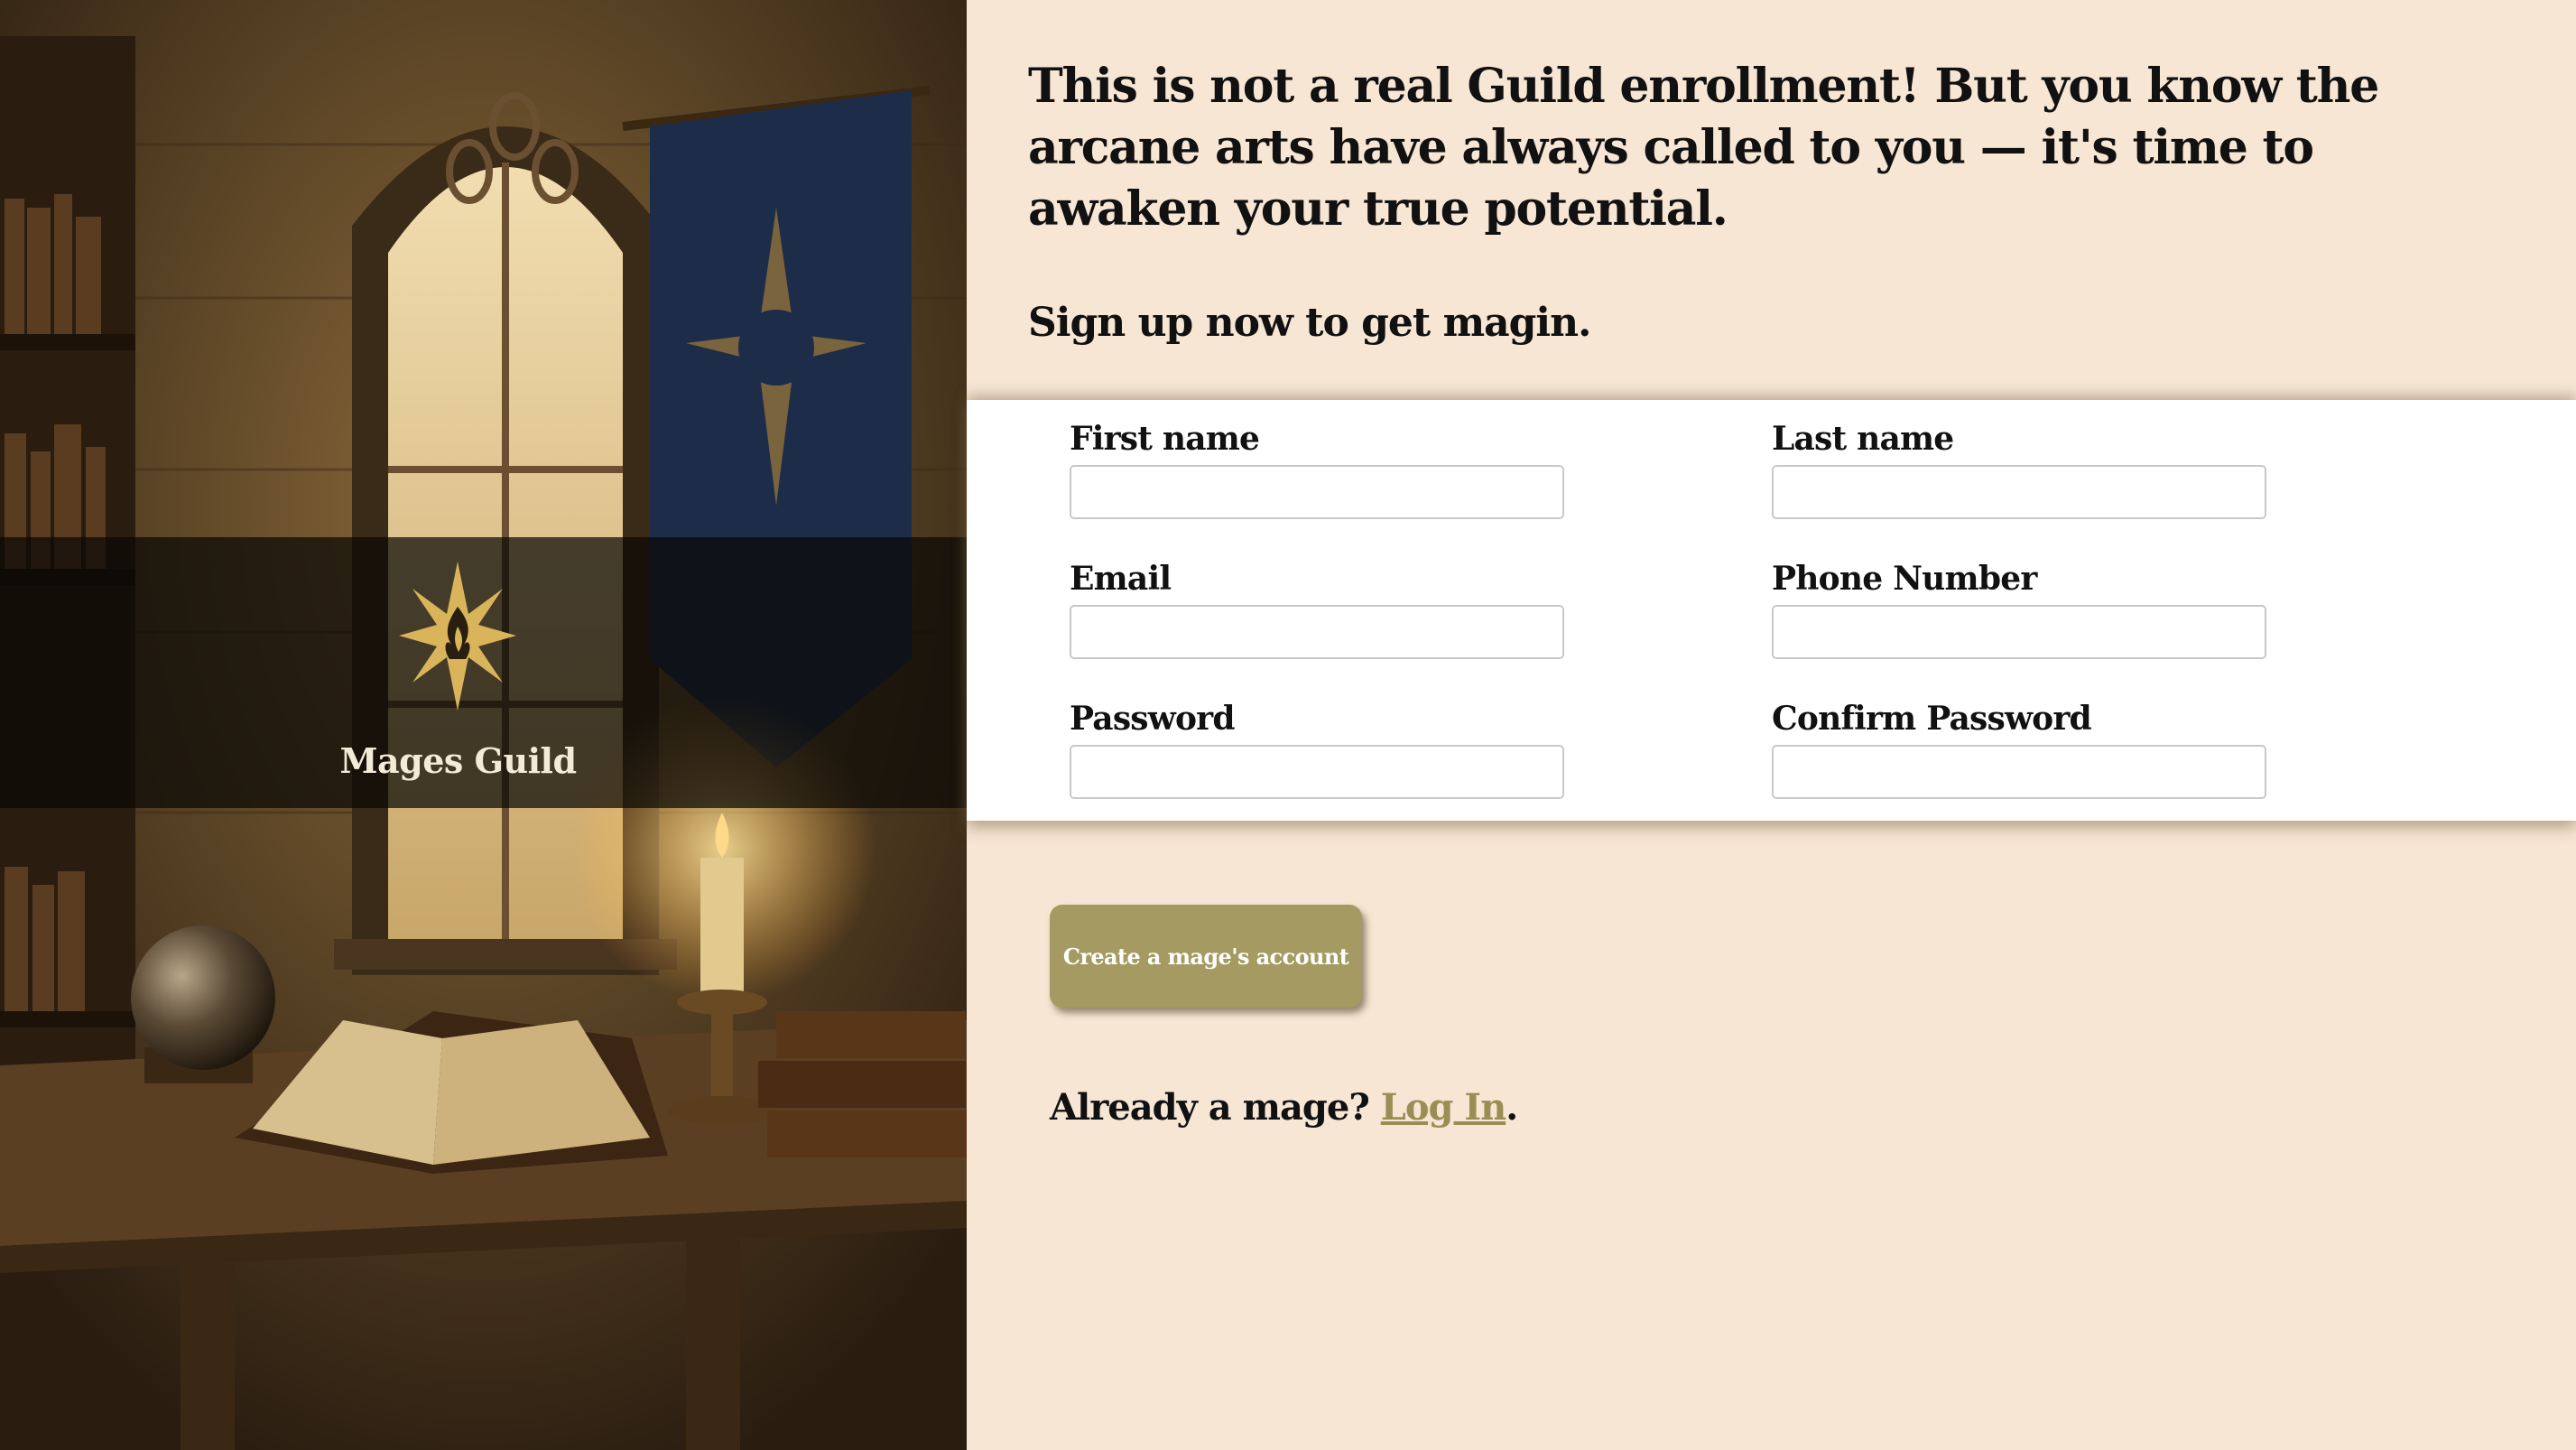 Image resolution: width=2576 pixels, height=1450 pixels. Describe the element at coordinates (1121, 579) in the screenshot. I see `email-label: Email` at that location.